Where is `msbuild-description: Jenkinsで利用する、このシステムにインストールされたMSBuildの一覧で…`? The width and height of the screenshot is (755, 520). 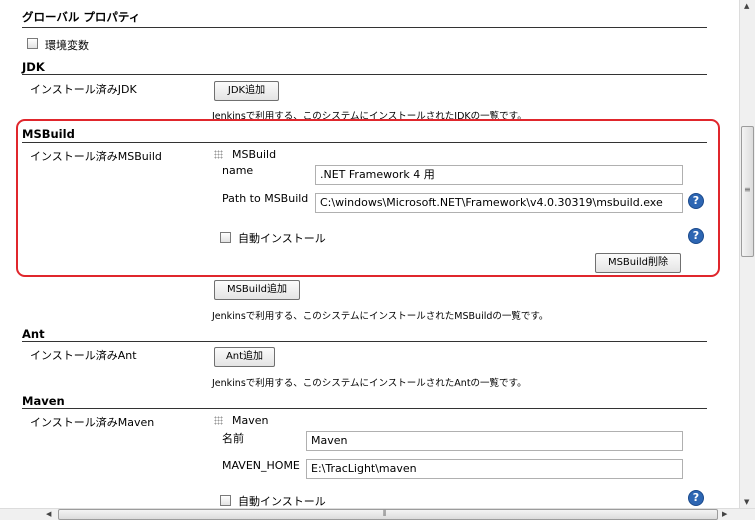 msbuild-description: Jenkinsで利用する、このシステムにインストールされたMSBuildの一覧で… is located at coordinates (380, 316).